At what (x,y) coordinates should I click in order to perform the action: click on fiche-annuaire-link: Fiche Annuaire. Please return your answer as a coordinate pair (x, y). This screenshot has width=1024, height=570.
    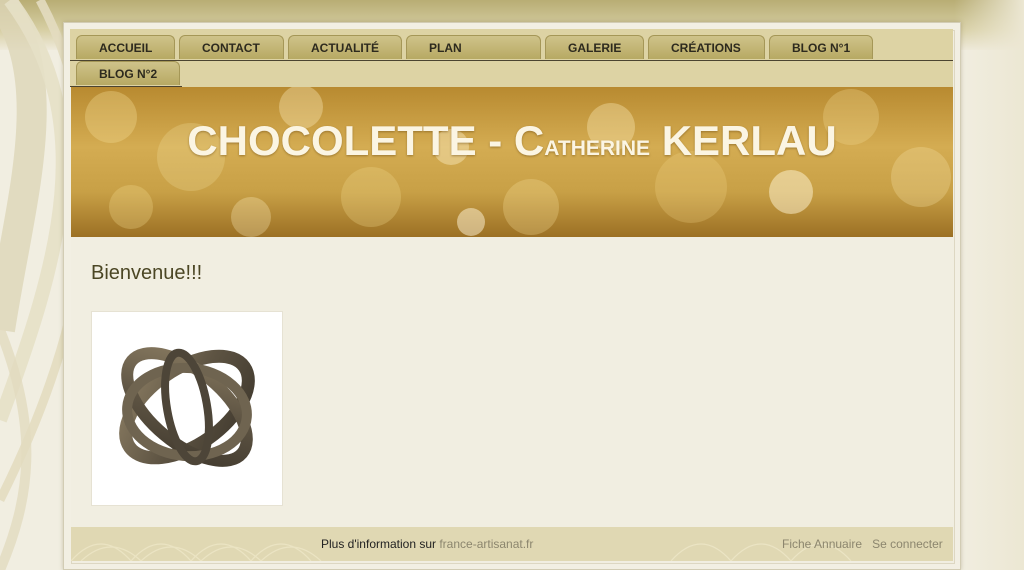
    Looking at the image, I should click on (822, 544).